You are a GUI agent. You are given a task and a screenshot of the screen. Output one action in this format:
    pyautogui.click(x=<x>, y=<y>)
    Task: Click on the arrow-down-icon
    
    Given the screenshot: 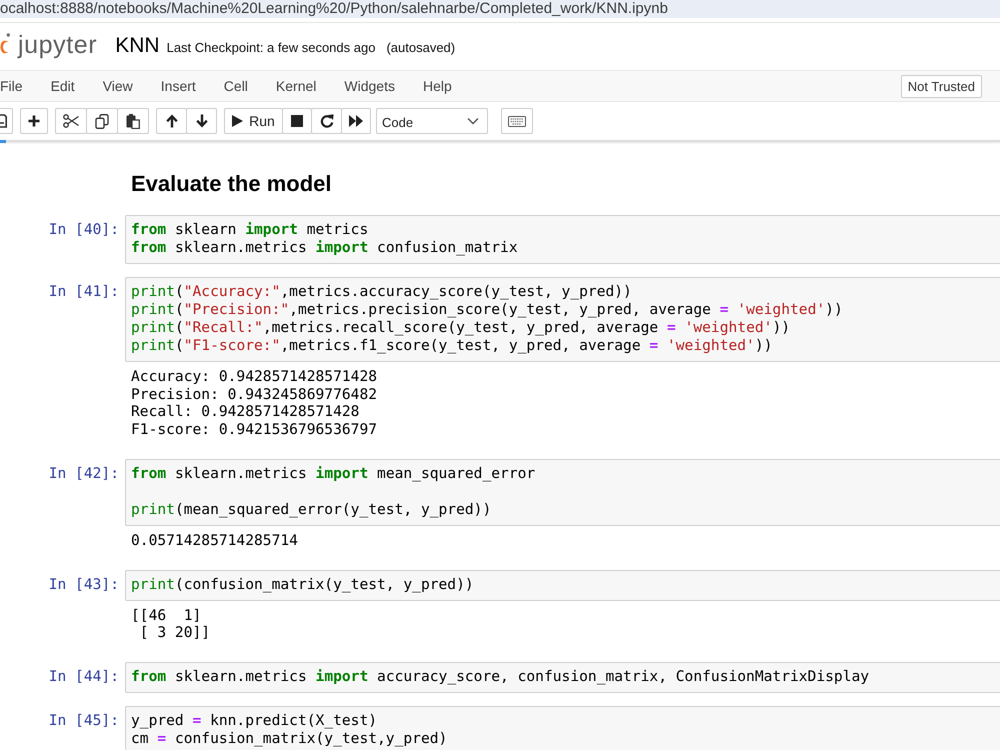 What is the action you would take?
    pyautogui.click(x=202, y=121)
    